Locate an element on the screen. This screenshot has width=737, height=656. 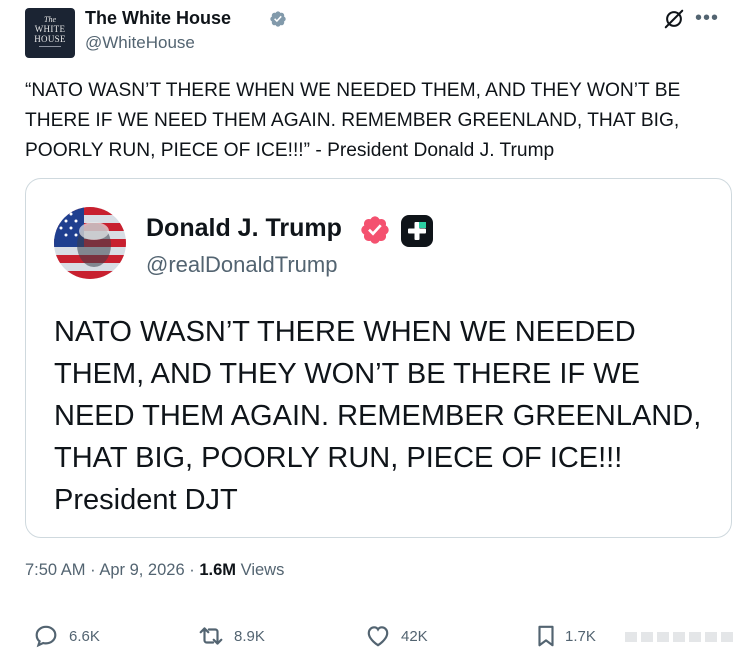
plus-app-icon is located at coordinates (417, 231).